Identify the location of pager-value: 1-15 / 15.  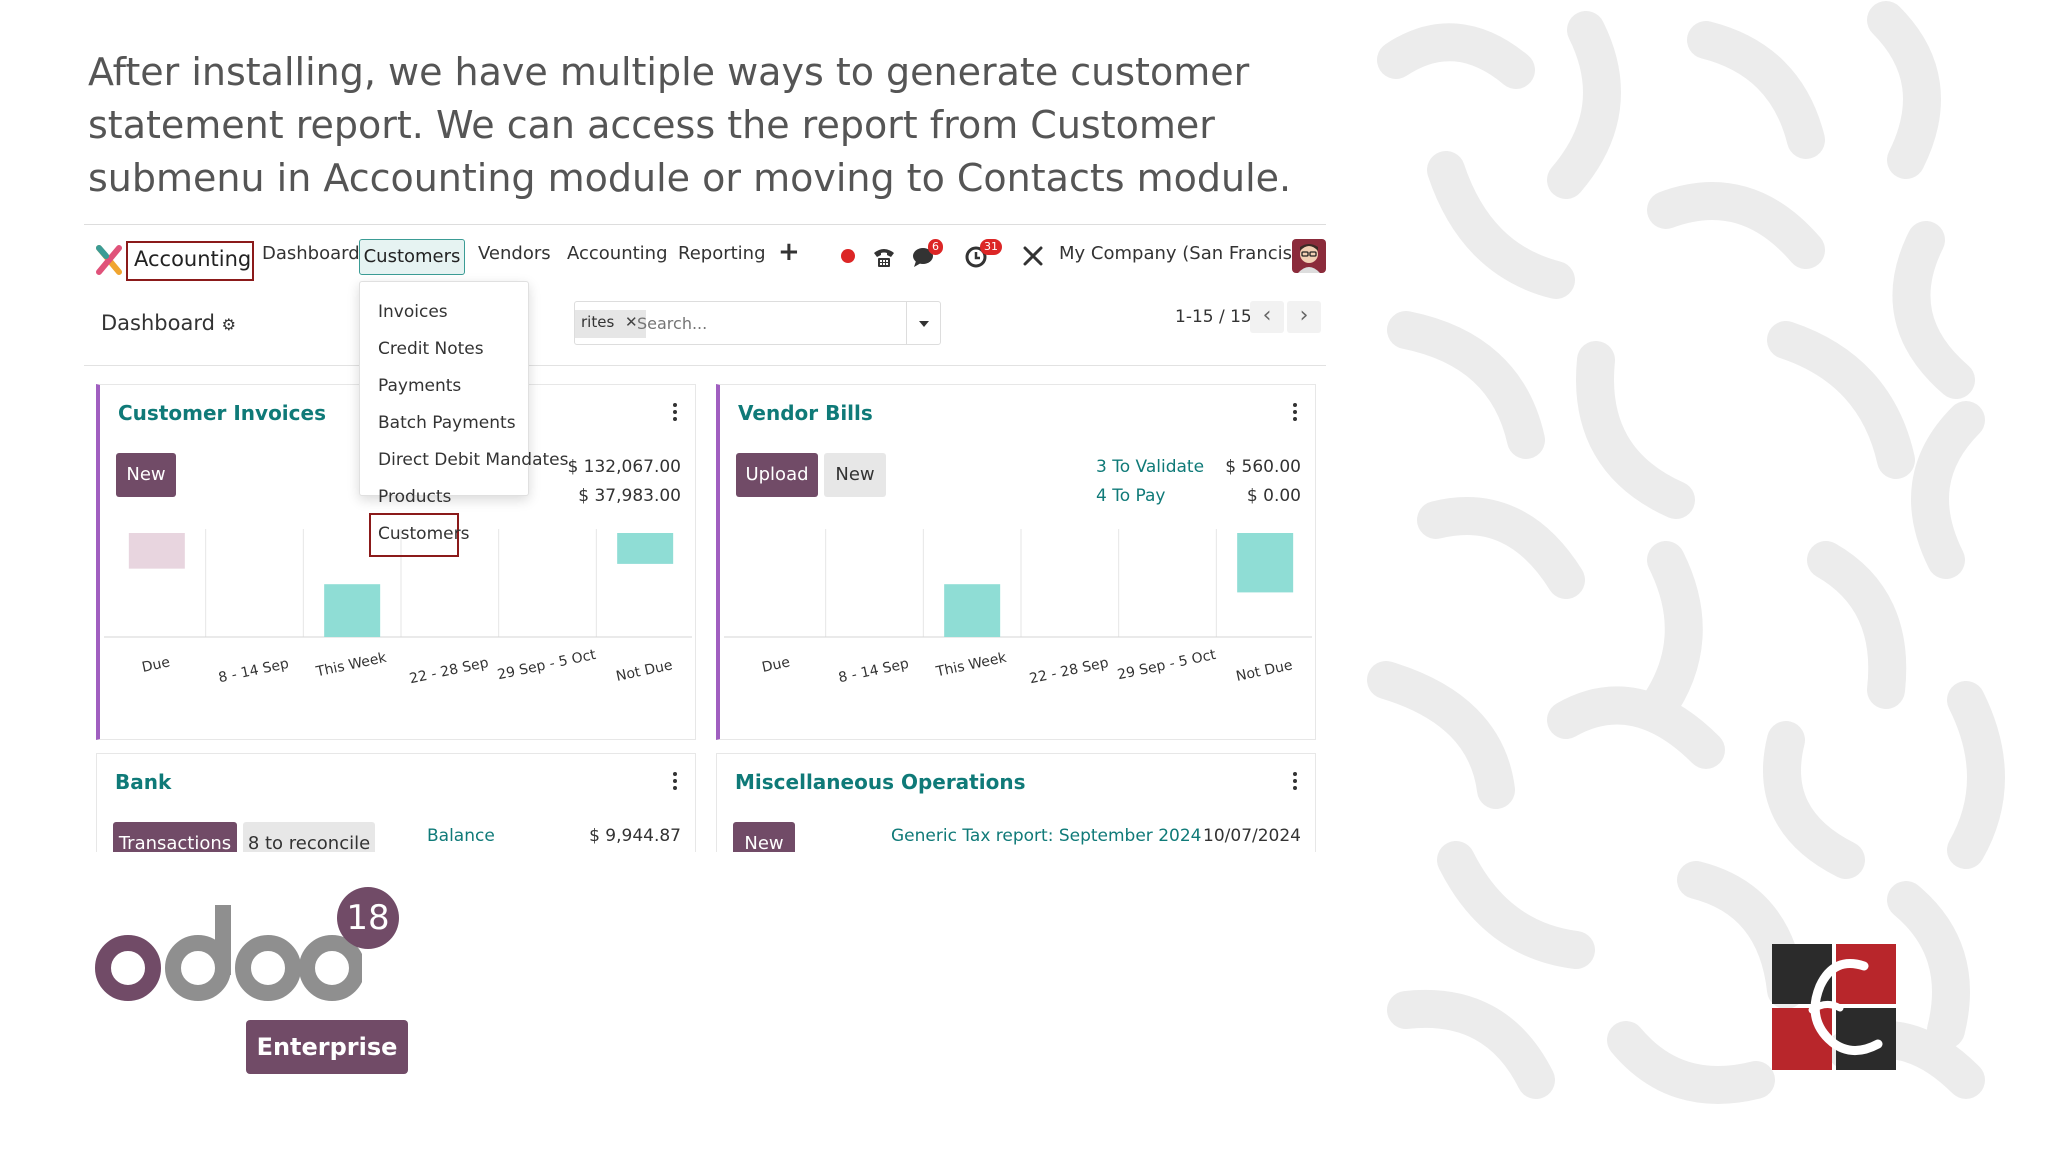
(1213, 317).